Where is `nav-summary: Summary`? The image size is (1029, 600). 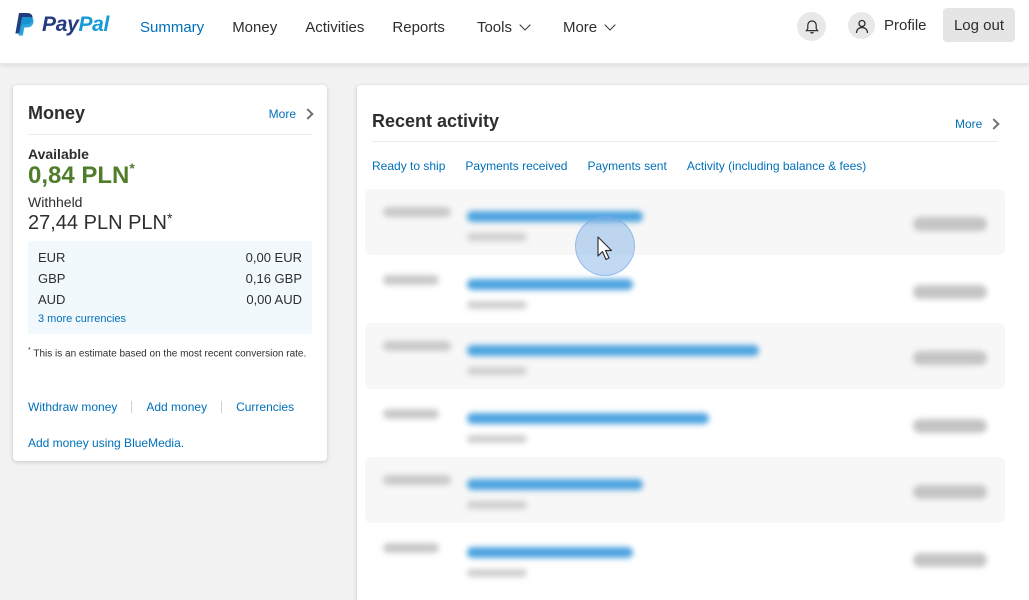
nav-summary: Summary is located at coordinates (172, 27).